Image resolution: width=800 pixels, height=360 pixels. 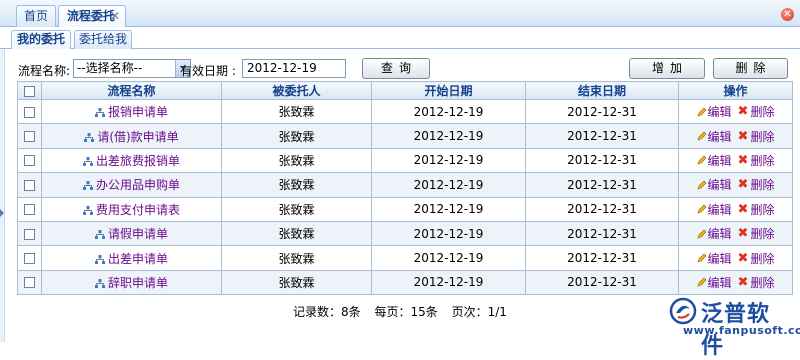 I want to click on flow-name-cell: 费用支付申请表, so click(x=131, y=209).